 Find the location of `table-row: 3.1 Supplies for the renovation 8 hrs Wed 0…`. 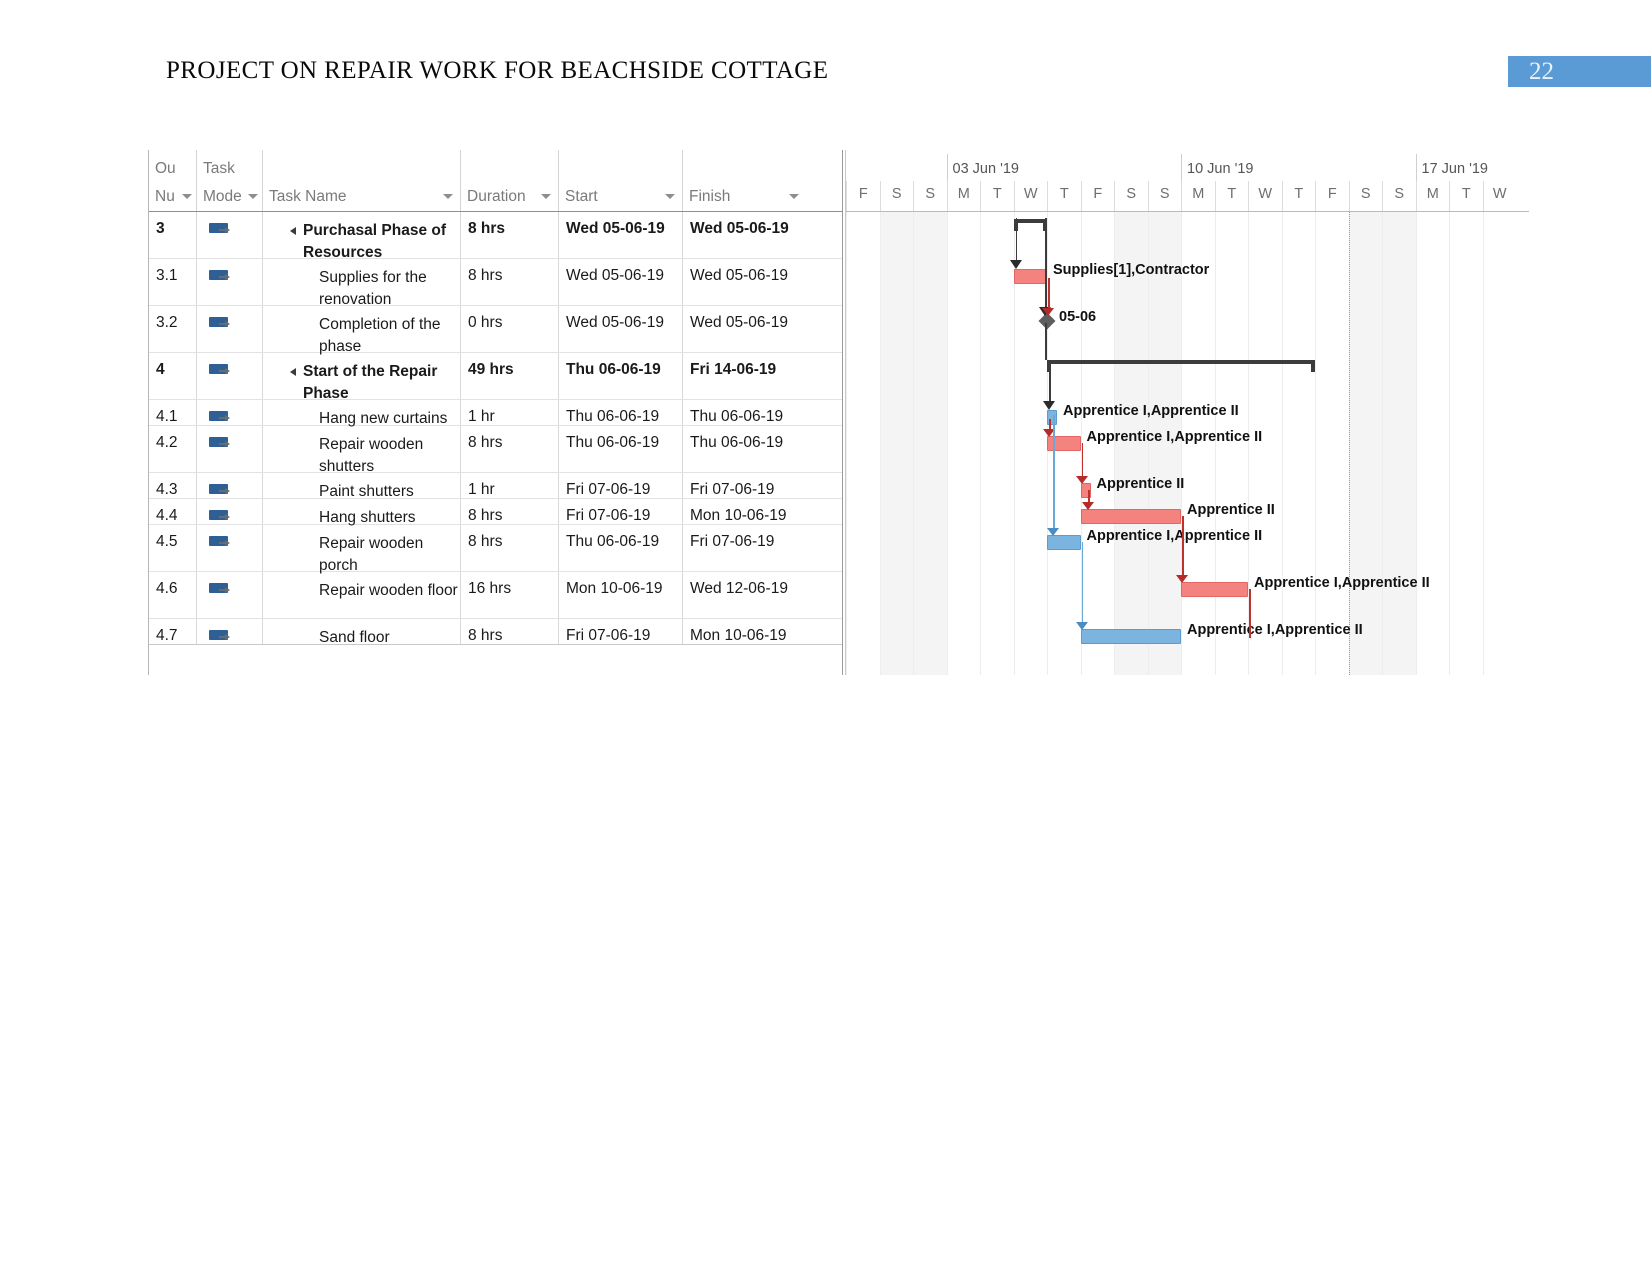

table-row: 3.1 Supplies for the renovation 8 hrs Wed 0… is located at coordinates (495, 283).